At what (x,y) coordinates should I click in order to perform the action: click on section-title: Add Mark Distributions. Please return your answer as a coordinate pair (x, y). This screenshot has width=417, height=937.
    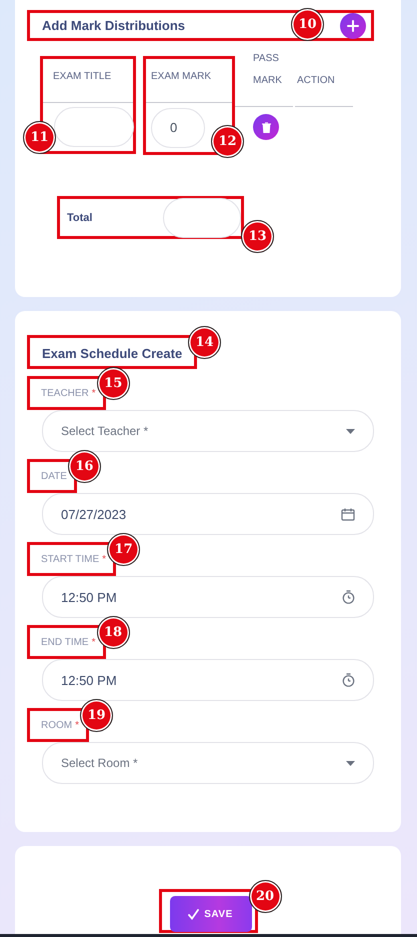
    Looking at the image, I should click on (114, 25).